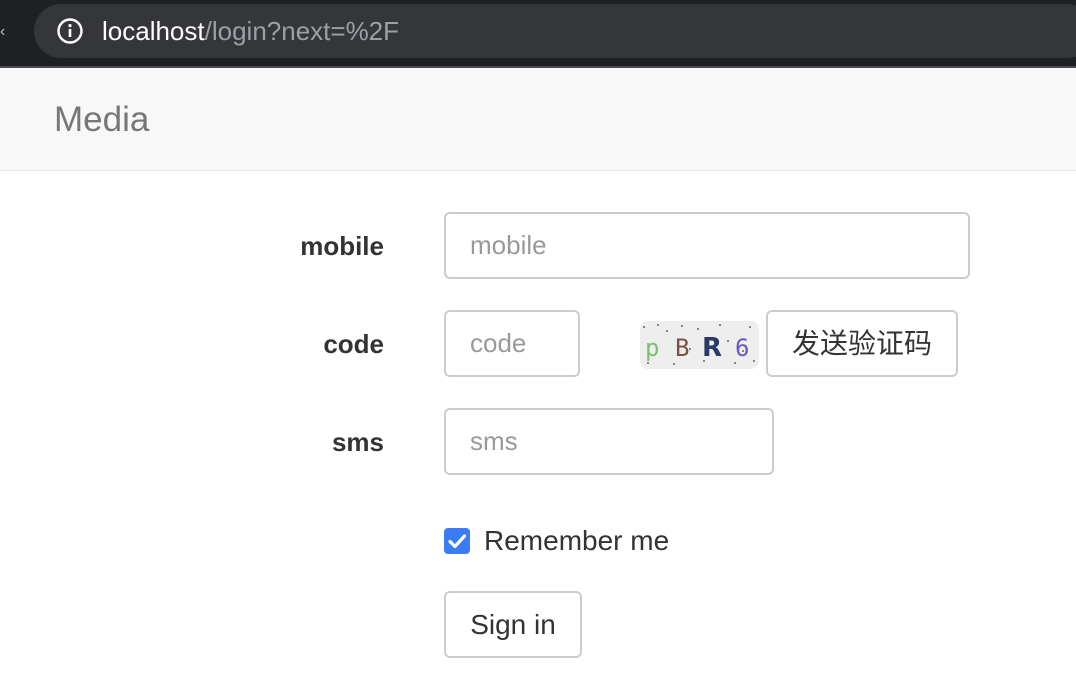 Image resolution: width=1076 pixels, height=694 pixels. Describe the element at coordinates (302, 31) in the screenshot. I see `url-path: /login?next=%2F` at that location.